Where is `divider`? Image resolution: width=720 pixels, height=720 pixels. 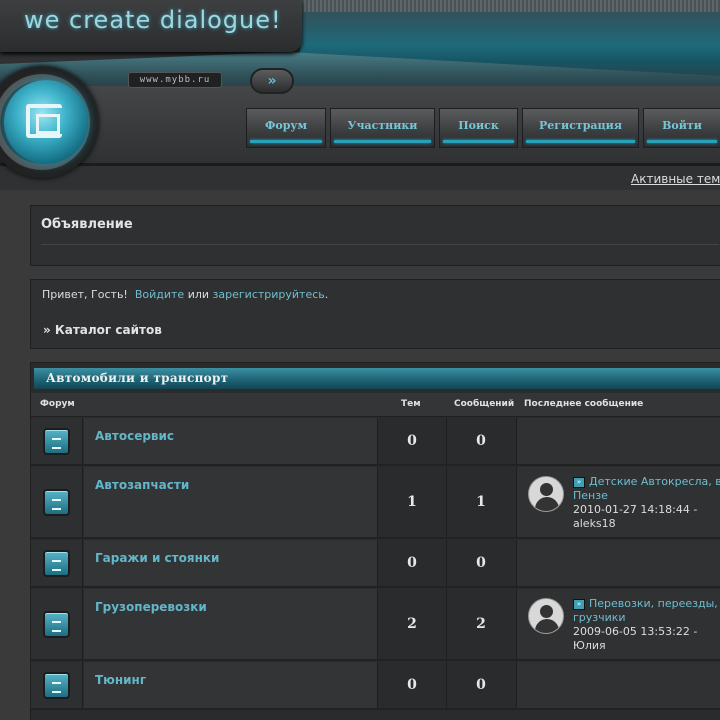 divider is located at coordinates (380, 244).